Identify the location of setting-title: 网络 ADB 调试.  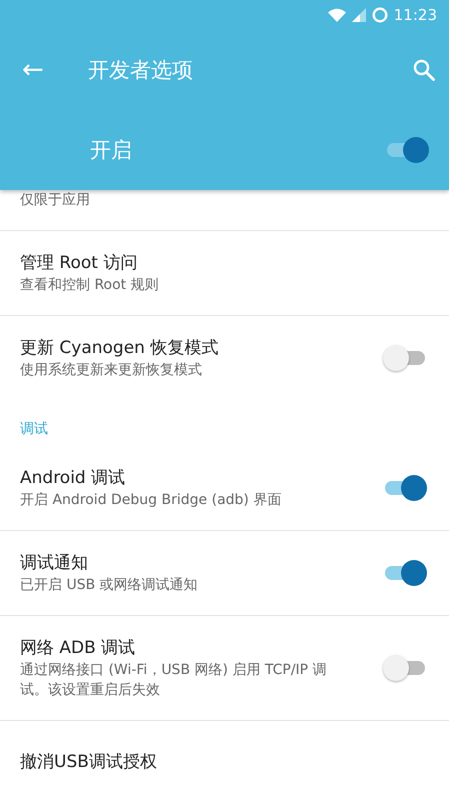
(181, 648).